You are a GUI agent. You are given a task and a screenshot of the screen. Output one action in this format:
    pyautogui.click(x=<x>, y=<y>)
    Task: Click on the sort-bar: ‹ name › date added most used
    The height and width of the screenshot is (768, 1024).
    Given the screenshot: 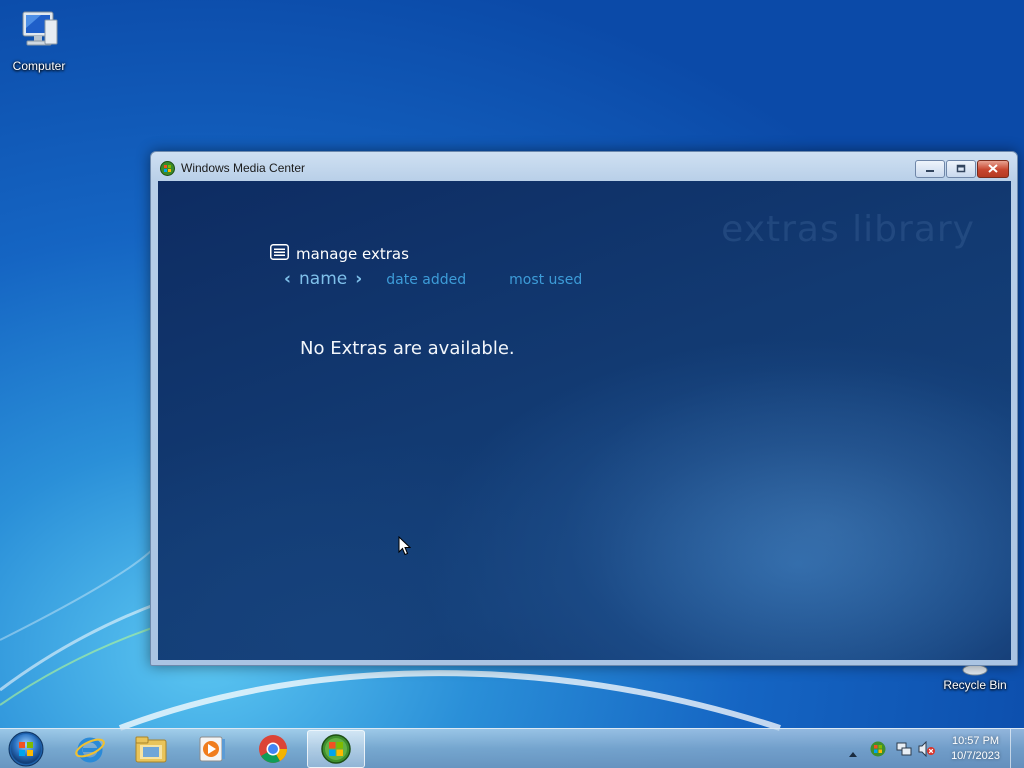 What is the action you would take?
    pyautogui.click(x=433, y=279)
    